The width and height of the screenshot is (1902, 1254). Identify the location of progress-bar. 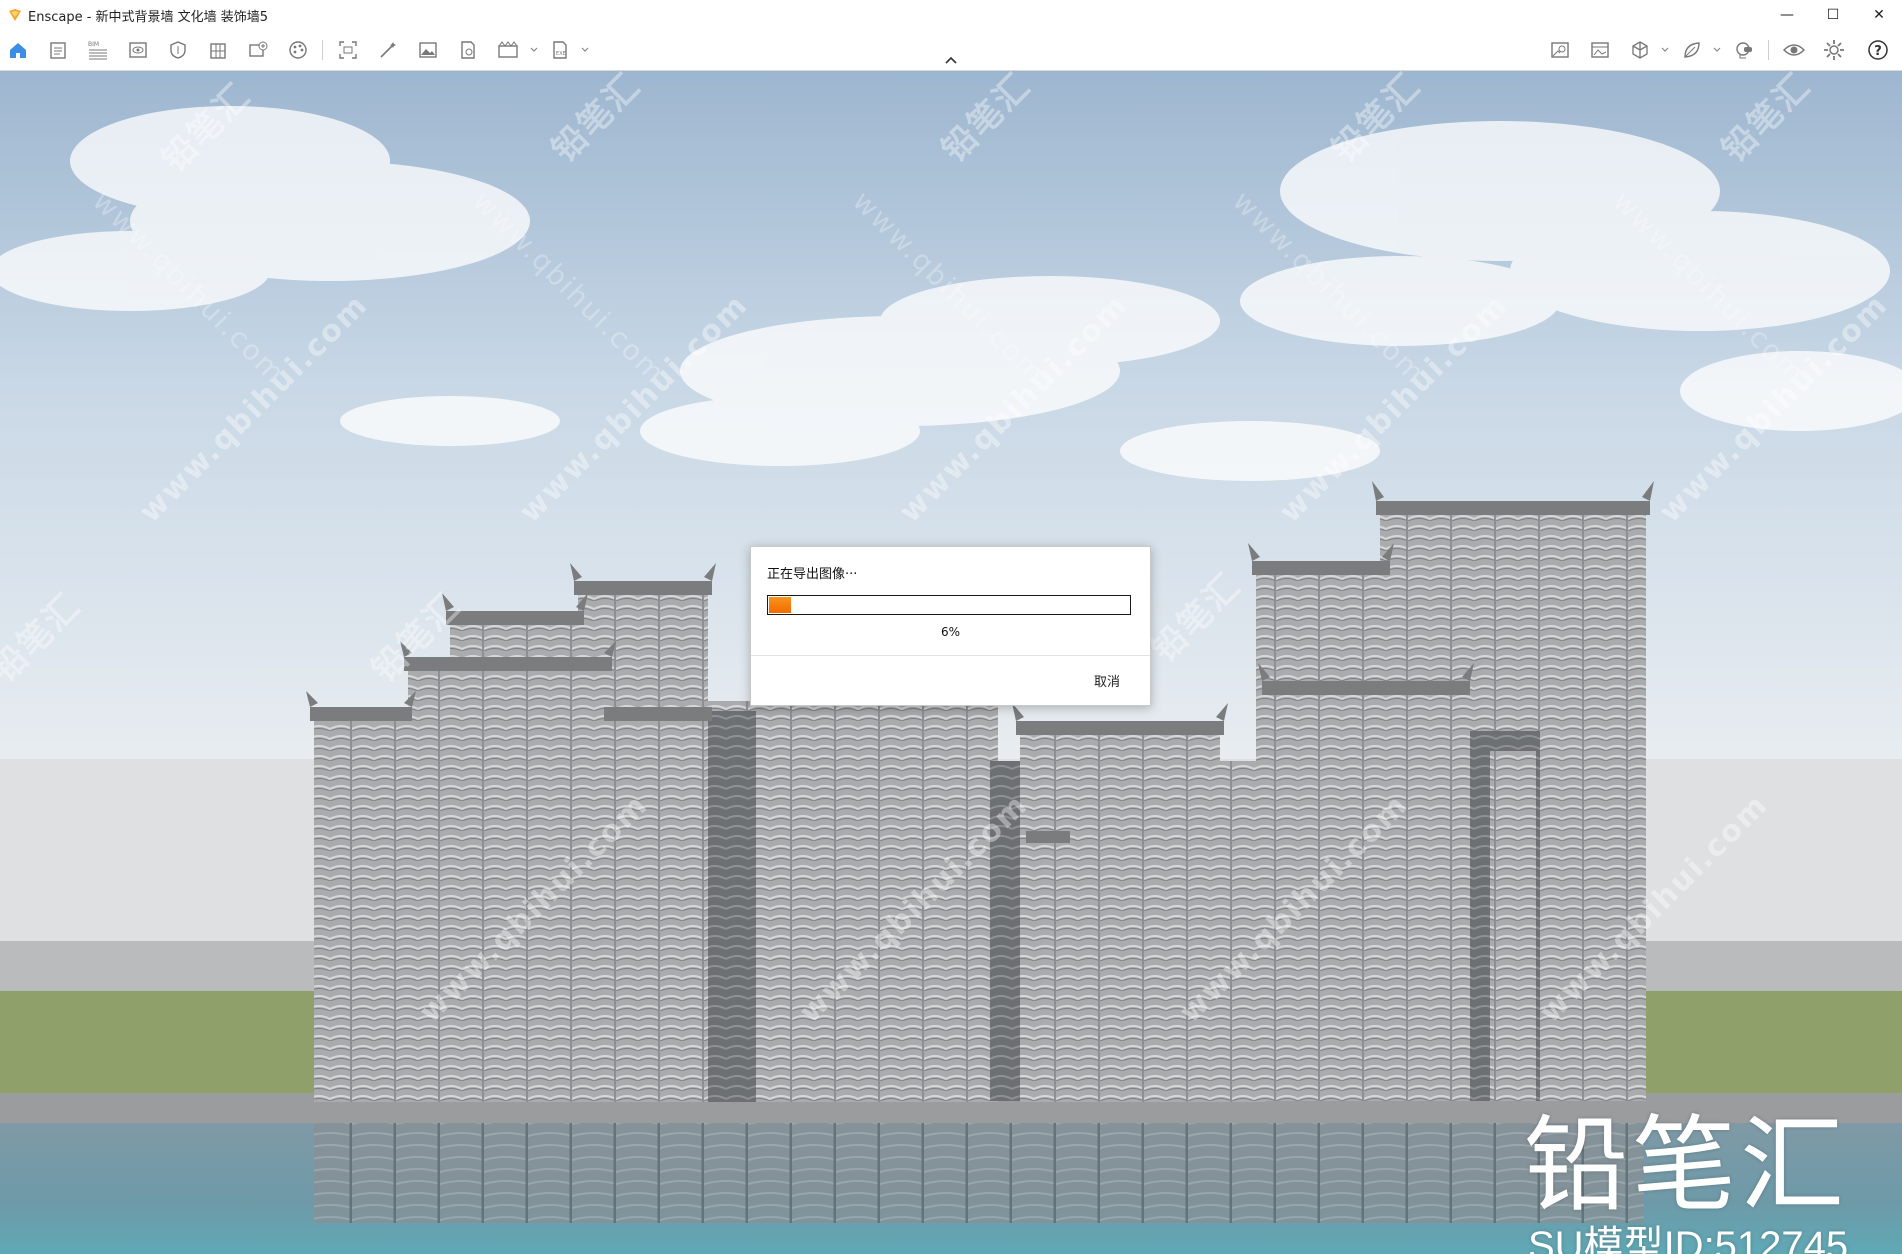
(949, 605).